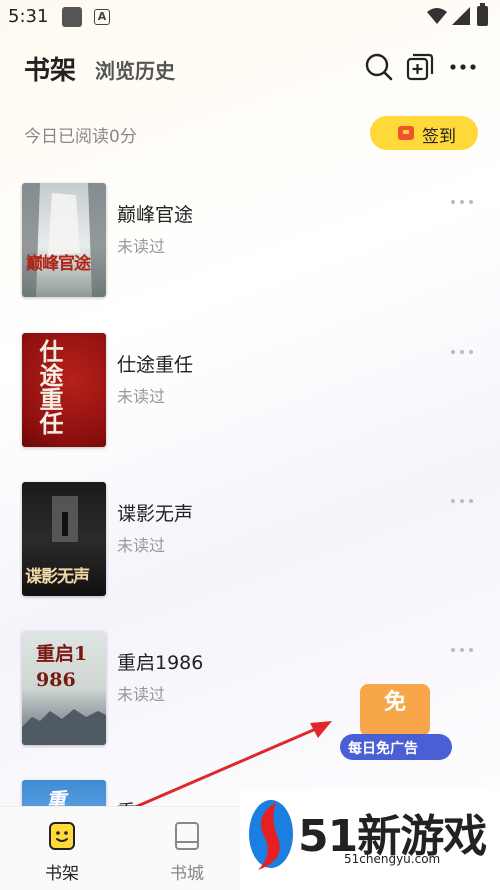 The image size is (500, 890). I want to click on nav-bookstore: 书城, so click(187, 848).